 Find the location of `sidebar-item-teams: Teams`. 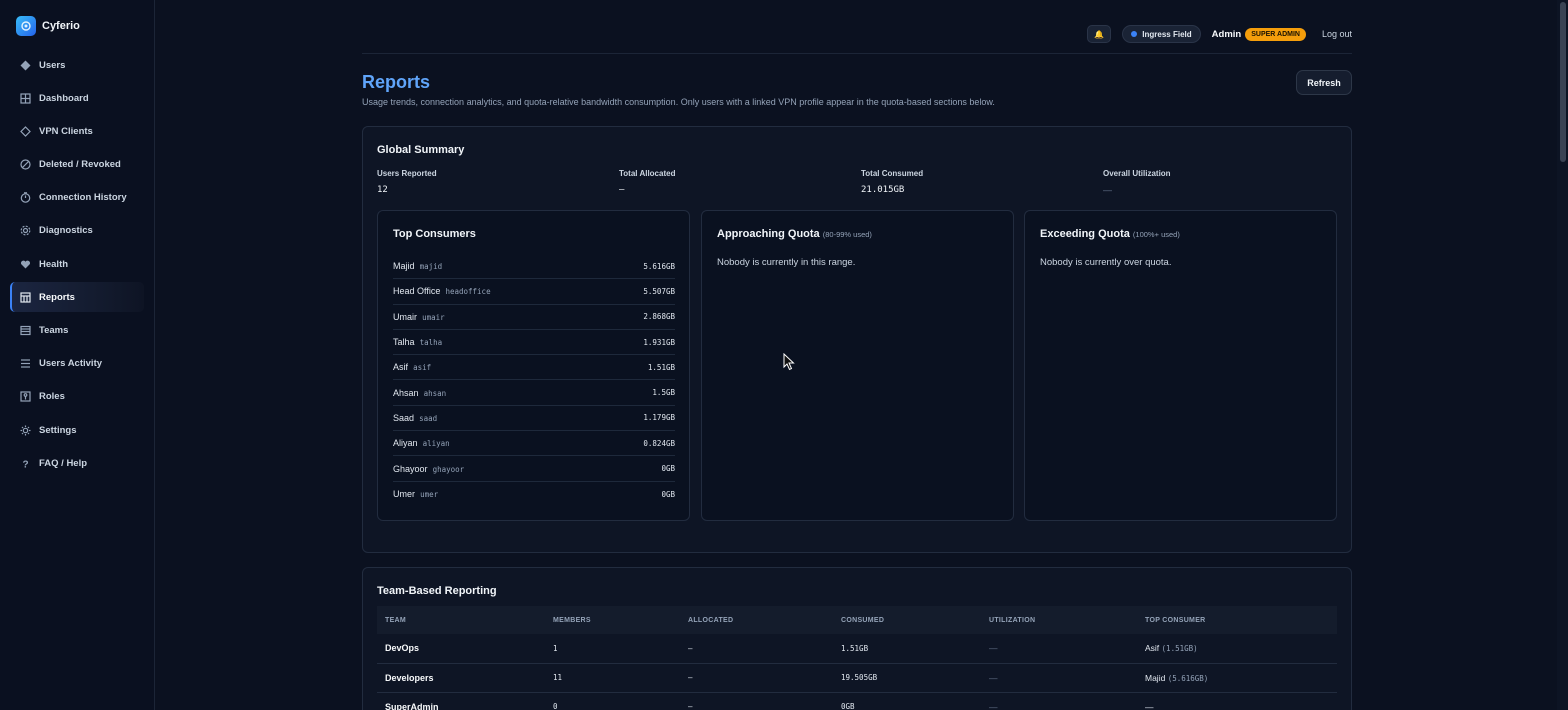

sidebar-item-teams: Teams is located at coordinates (77, 331).